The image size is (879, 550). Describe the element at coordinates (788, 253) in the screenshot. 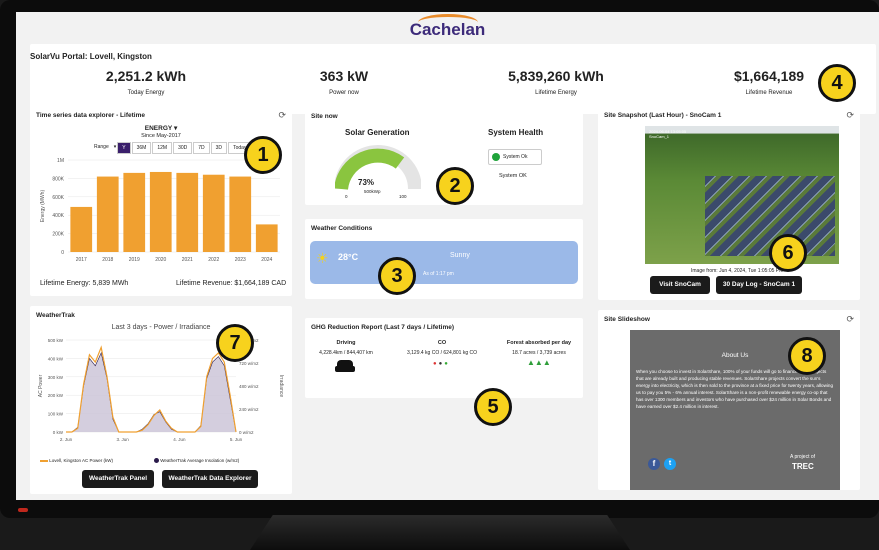

I see `callout-badge-6: 6` at that location.